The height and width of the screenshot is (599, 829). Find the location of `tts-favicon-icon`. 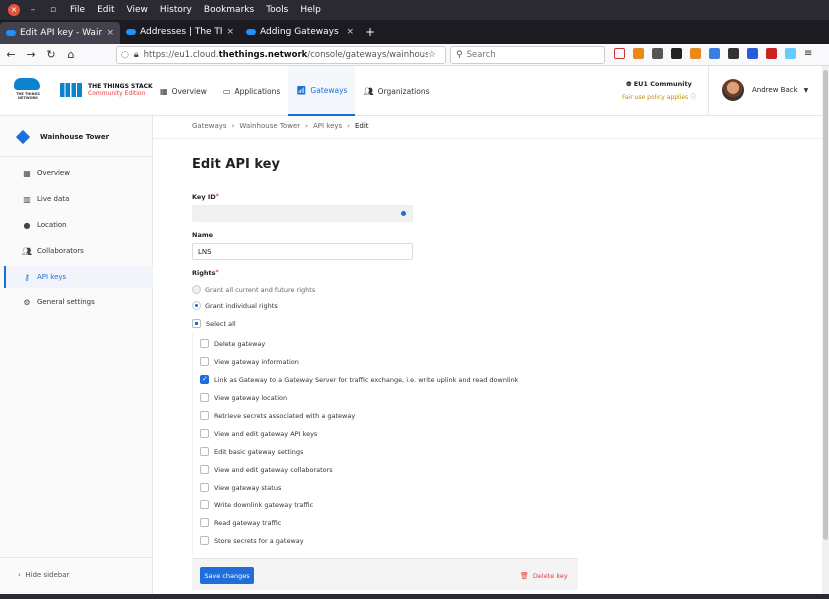

tts-favicon-icon is located at coordinates (251, 32).